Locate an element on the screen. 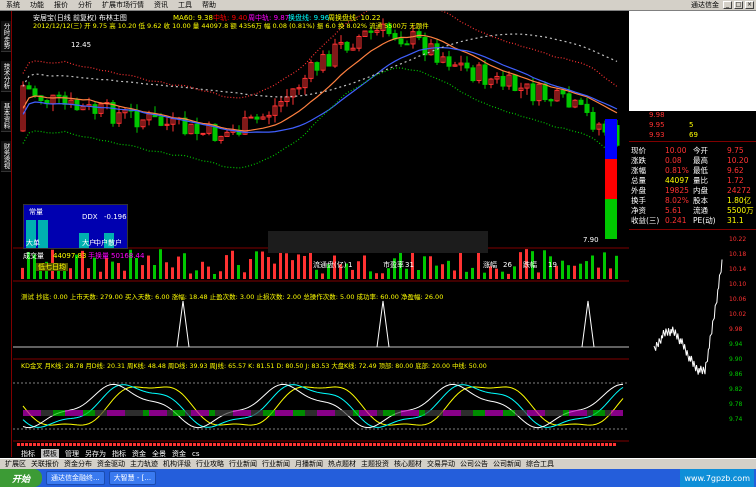  quote-row: 现价 10.00 今开 9.75 is located at coordinates (692, 150).